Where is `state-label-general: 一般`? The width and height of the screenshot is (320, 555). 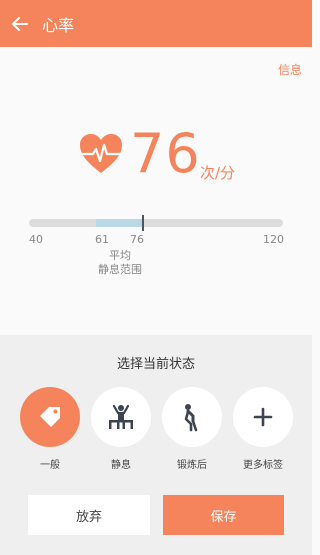
state-label-general: 一般 is located at coordinates (50, 465).